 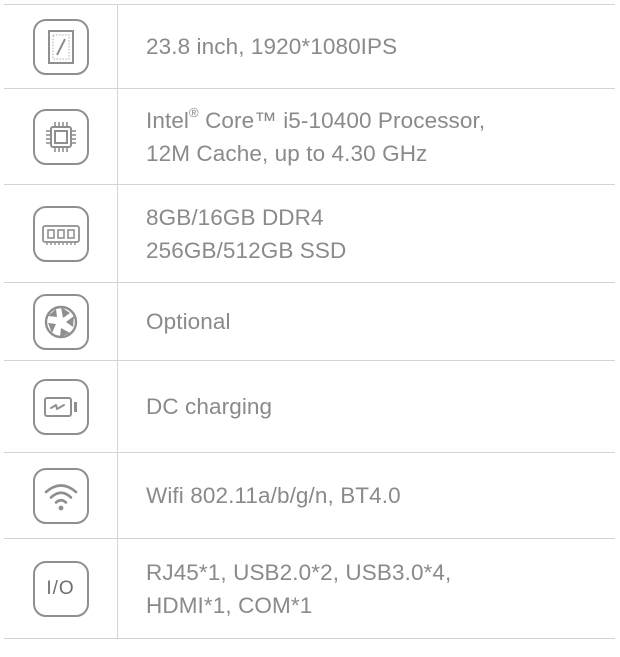 I want to click on screen-icon, so click(x=60, y=46).